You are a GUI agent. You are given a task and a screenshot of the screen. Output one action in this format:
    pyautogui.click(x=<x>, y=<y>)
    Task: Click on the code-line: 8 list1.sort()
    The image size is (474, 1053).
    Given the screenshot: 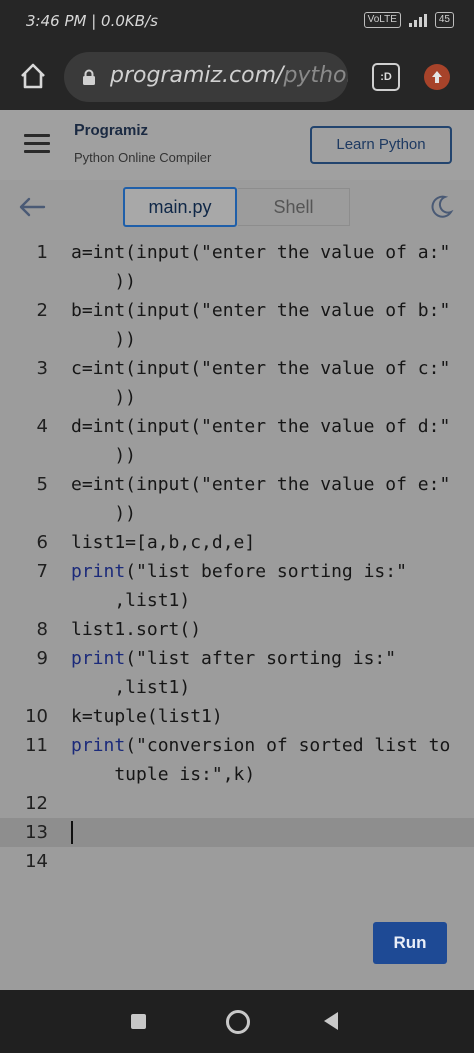 What is the action you would take?
    pyautogui.click(x=237, y=629)
    